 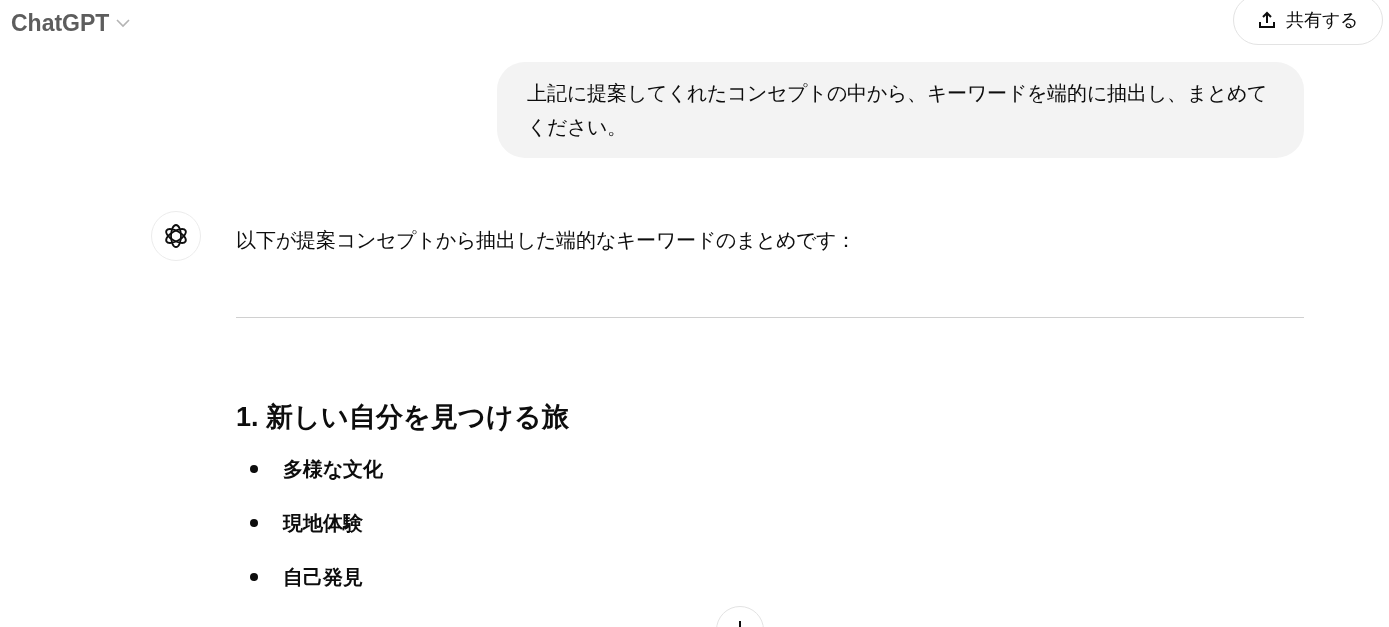 I want to click on share-icon, so click(x=1267, y=20).